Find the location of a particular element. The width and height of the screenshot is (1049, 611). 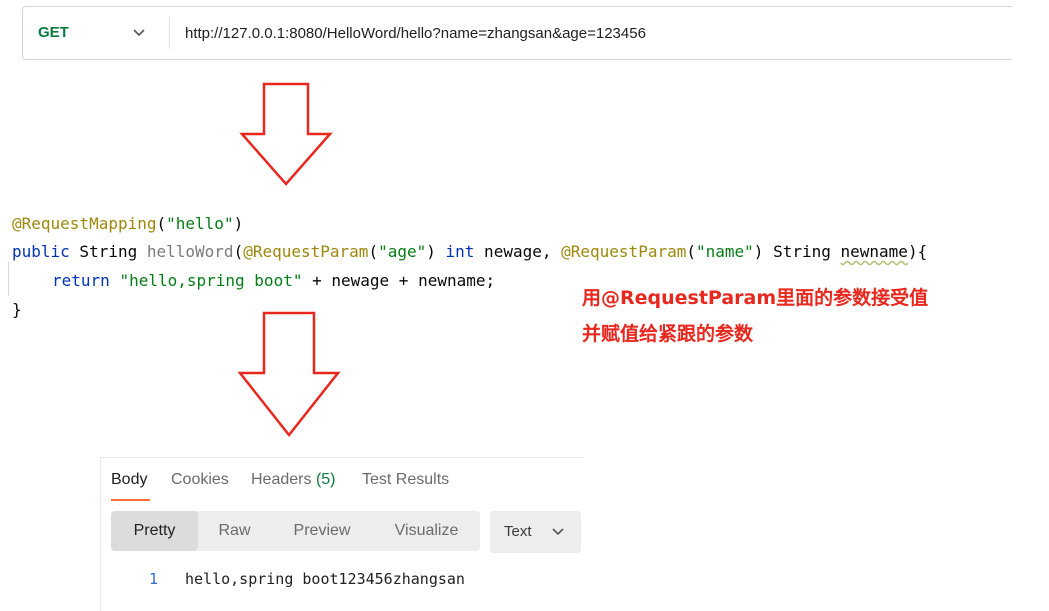

format-select: Text is located at coordinates (535, 532).